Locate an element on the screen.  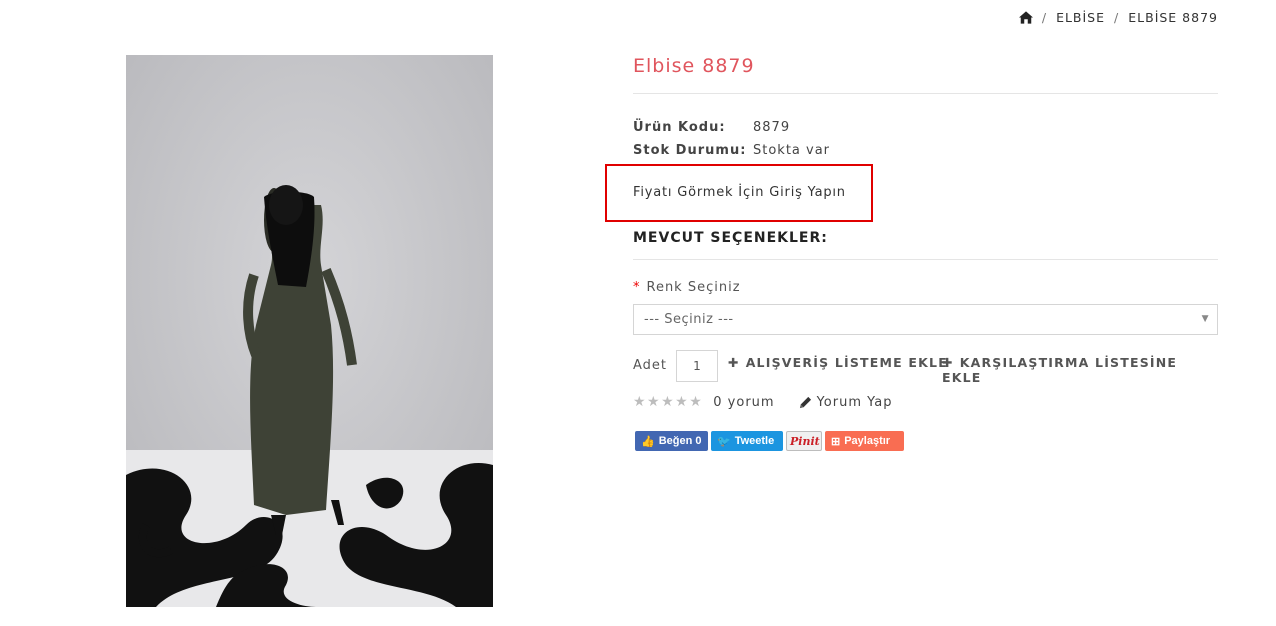
rating-row: ★★★★★ 0 yorum Yorum Yap is located at coordinates (763, 402).